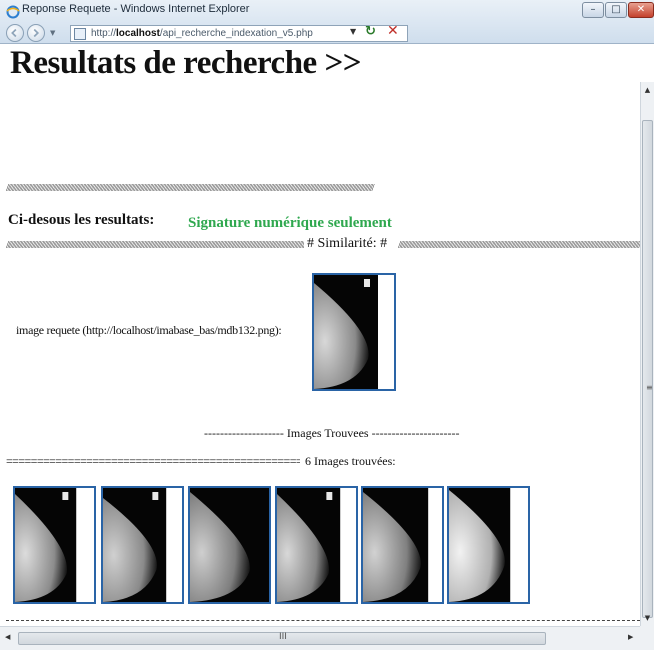  I want to click on vertical-scroll-thumb: ≡, so click(647, 369).